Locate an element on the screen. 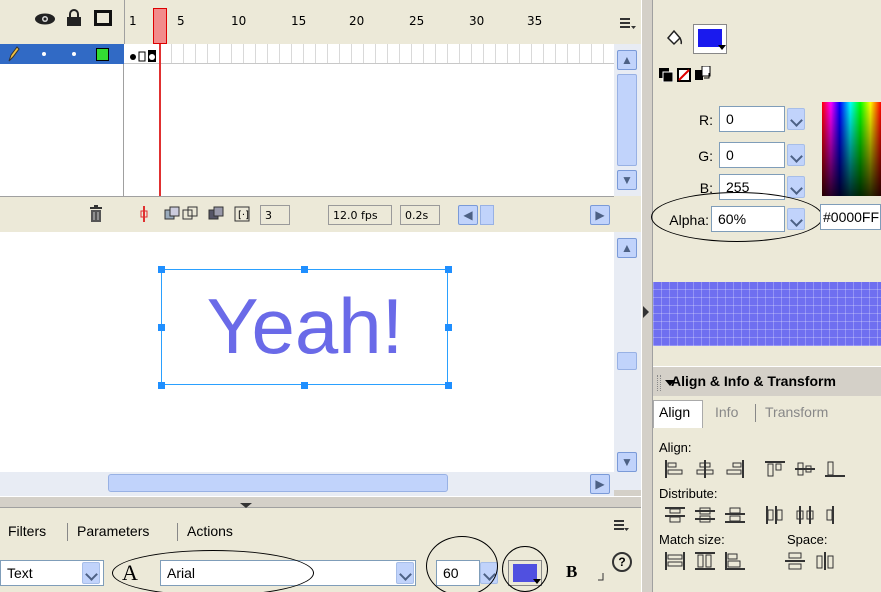 The height and width of the screenshot is (592, 881). fps-field: 12.0 fps is located at coordinates (360, 215).